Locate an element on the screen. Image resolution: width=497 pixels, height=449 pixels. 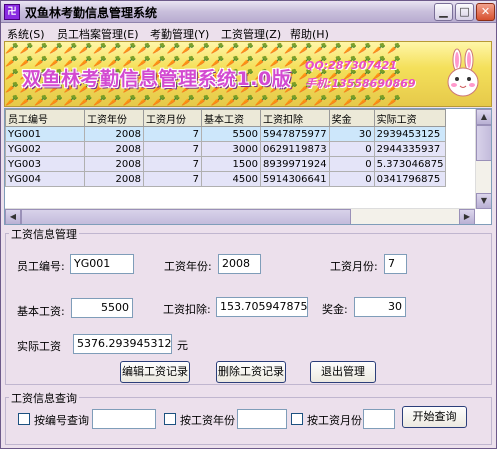
cell-base: 1500 is located at coordinates (231, 164).